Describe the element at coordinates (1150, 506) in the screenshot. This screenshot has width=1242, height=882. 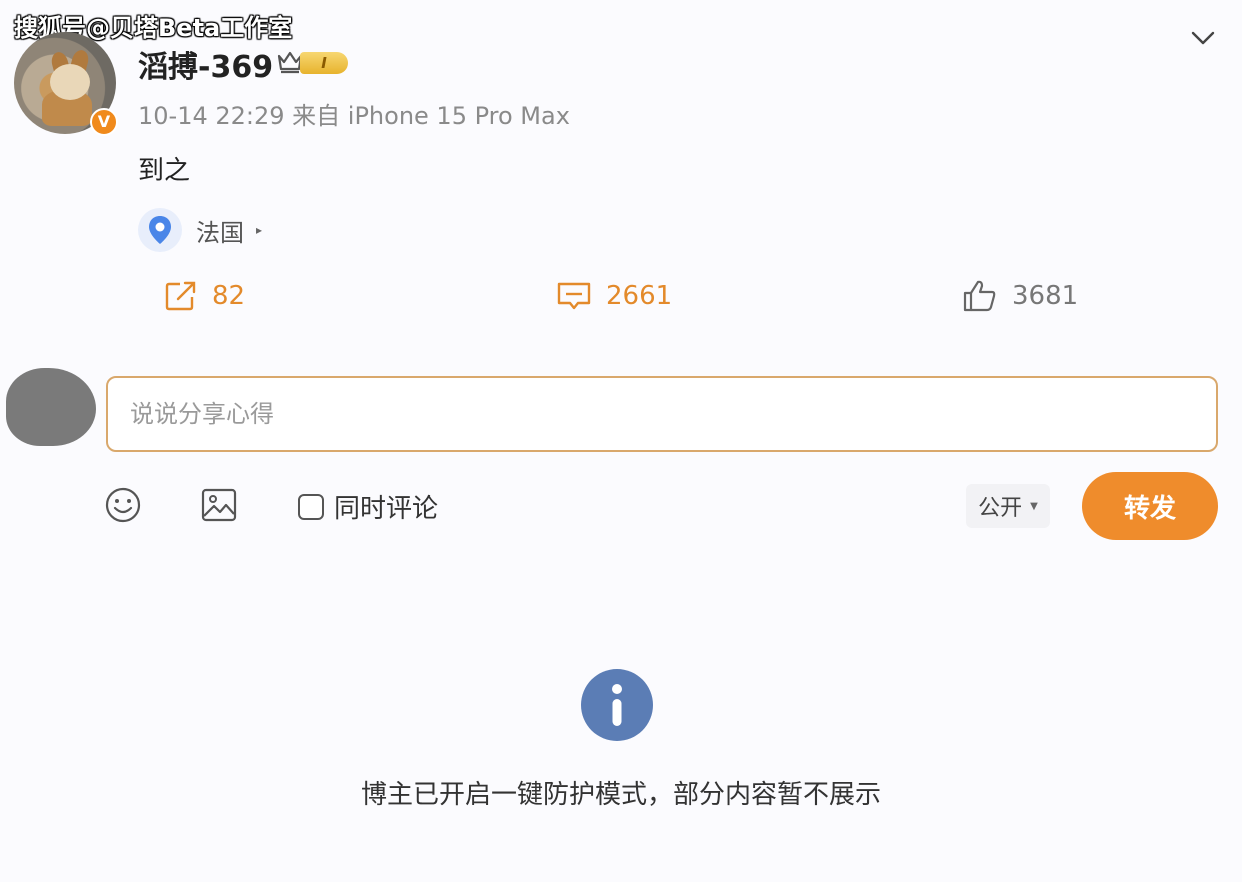
I see `repost-button: 转发` at that location.